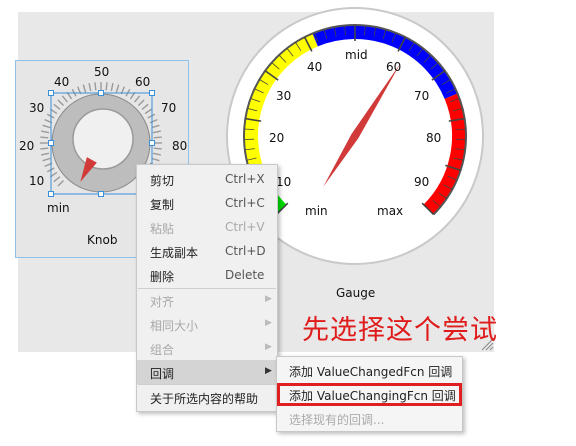  I want to click on submenu-item-label: 添加 ValueChangedFcn 回调, so click(371, 372).